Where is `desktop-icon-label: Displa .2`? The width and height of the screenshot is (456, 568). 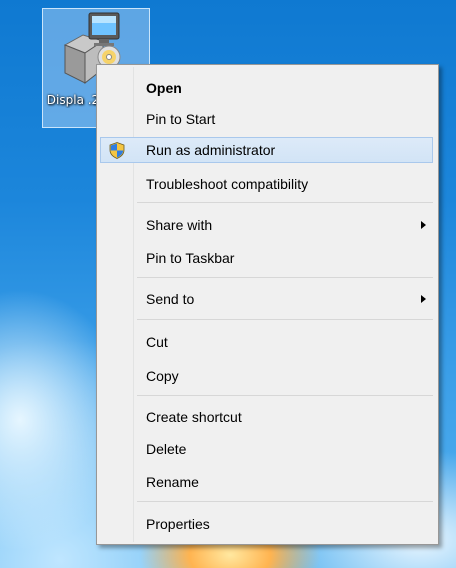 desktop-icon-label: Displa .2 is located at coordinates (73, 100).